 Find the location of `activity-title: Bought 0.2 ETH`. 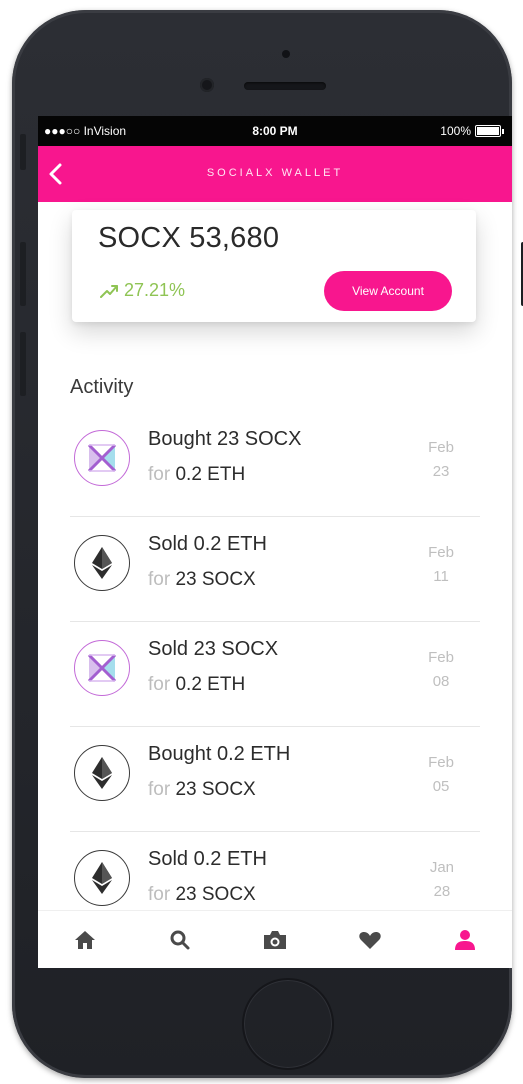

activity-title: Bought 0.2 ETH is located at coordinates (219, 754).